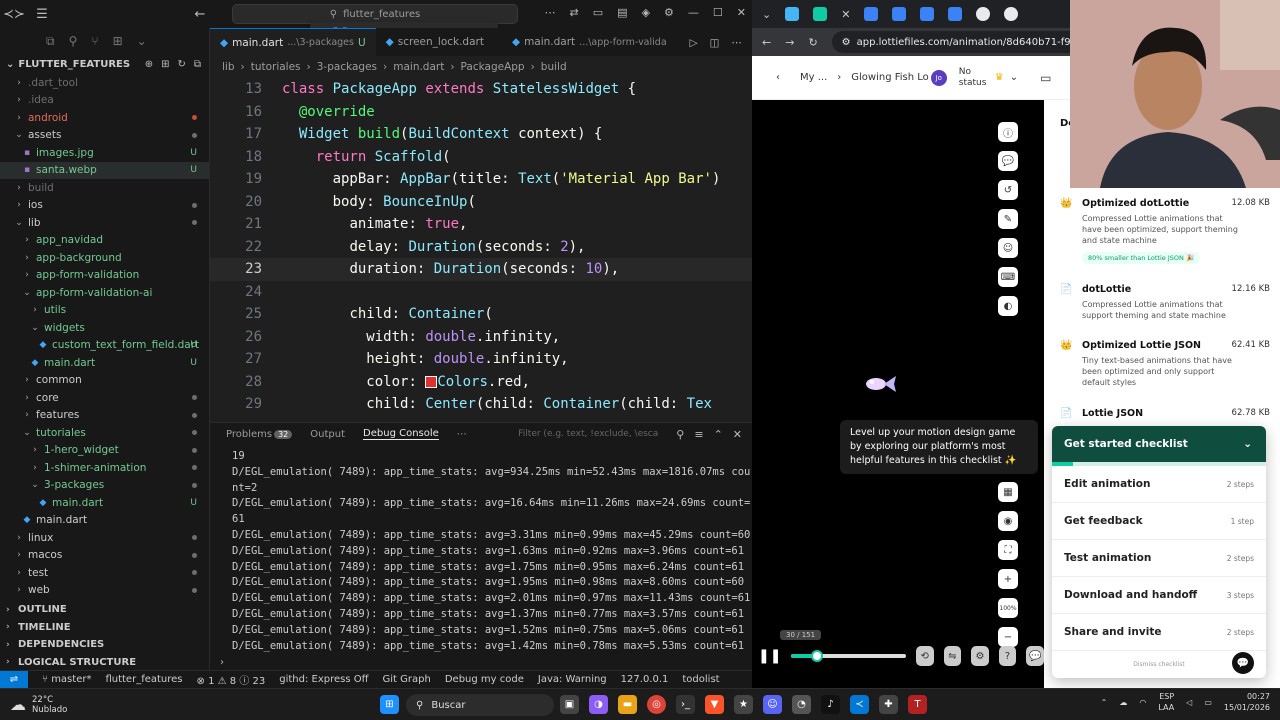 The image size is (1280, 720). What do you see at coordinates (1208, 702) in the screenshot?
I see `battery-icon: ▭` at bounding box center [1208, 702].